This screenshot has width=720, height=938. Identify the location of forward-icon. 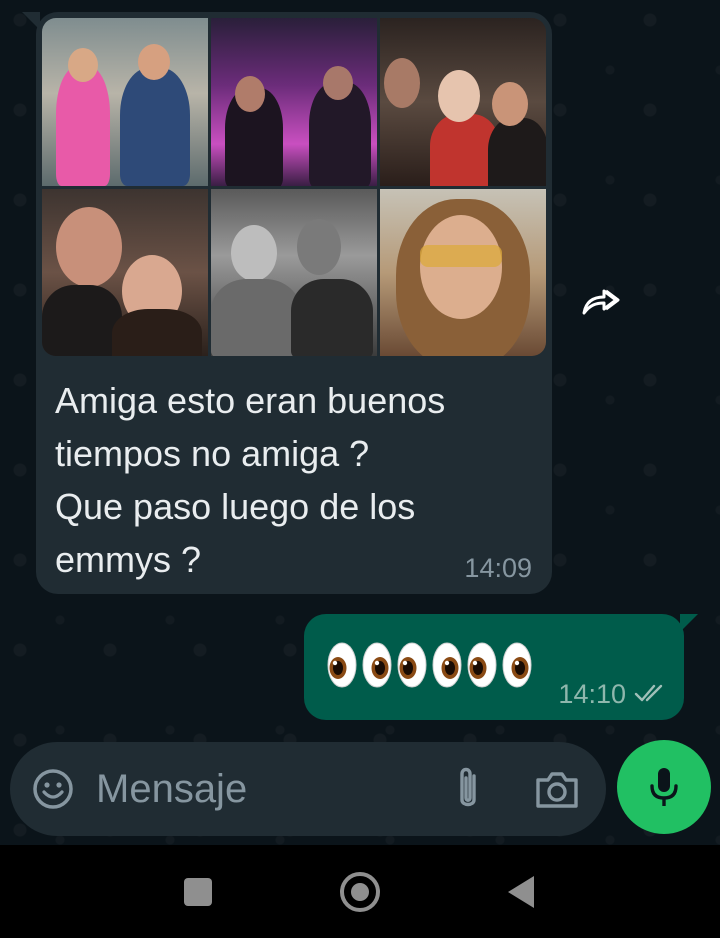
(601, 302).